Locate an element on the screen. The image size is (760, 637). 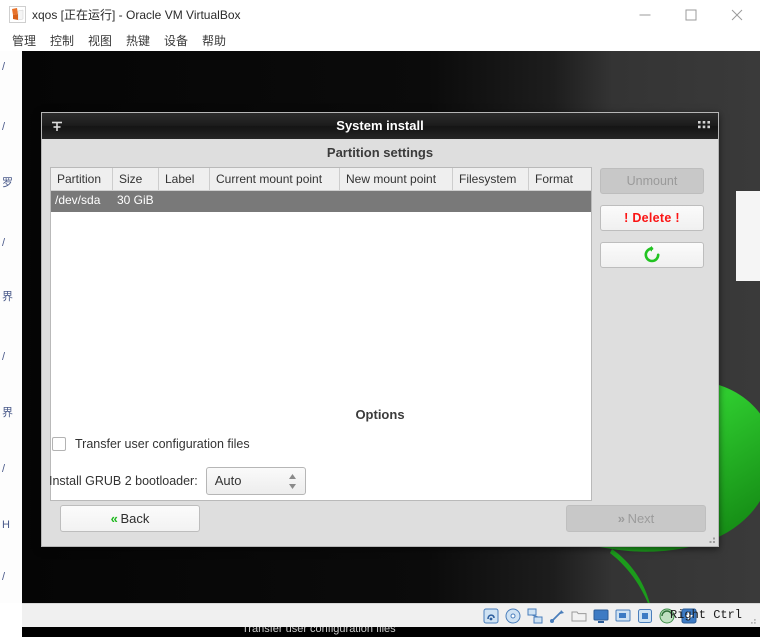
transfer-user-config-checkbox-row: Transfer user configuration files is located at coordinates (151, 444).